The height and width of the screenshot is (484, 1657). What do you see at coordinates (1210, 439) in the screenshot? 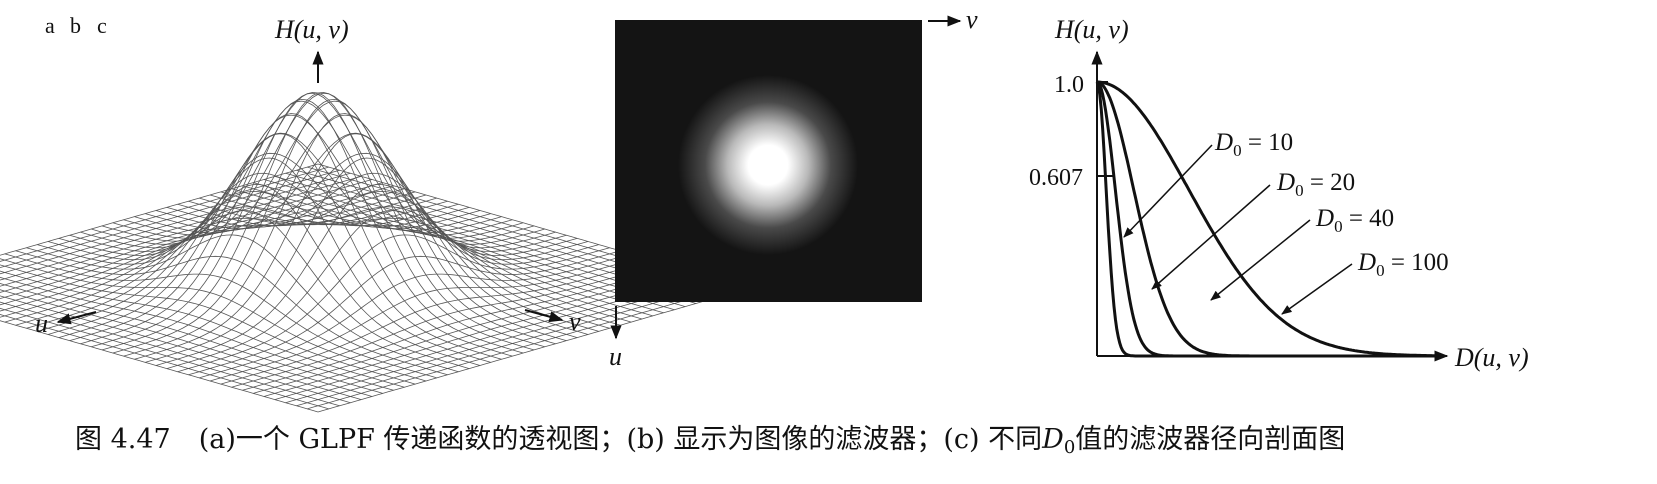
I see `caption-part-c-suffix: 值的滤波器径向剖面图` at bounding box center [1210, 439].